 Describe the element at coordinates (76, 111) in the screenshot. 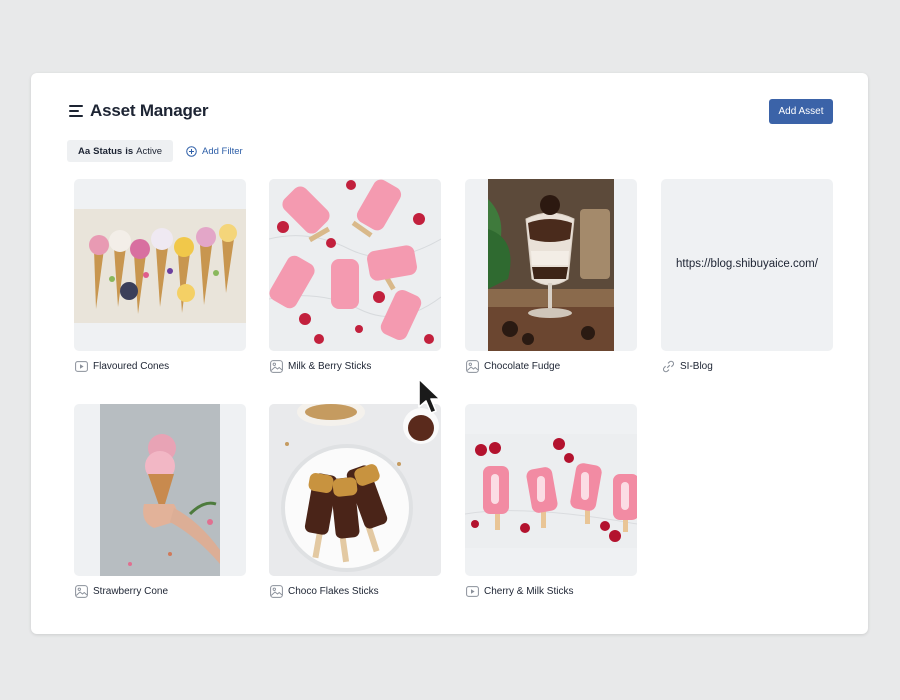

I see `menu-icon` at that location.